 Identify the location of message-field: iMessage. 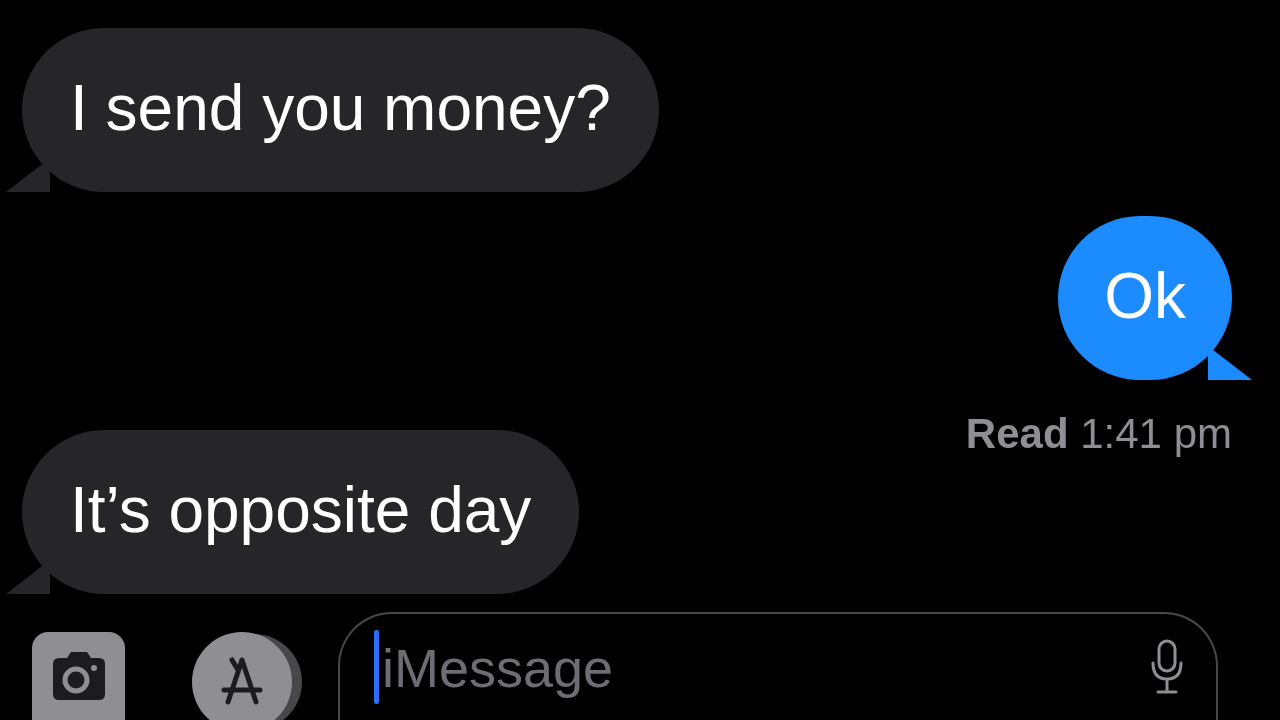
(778, 666).